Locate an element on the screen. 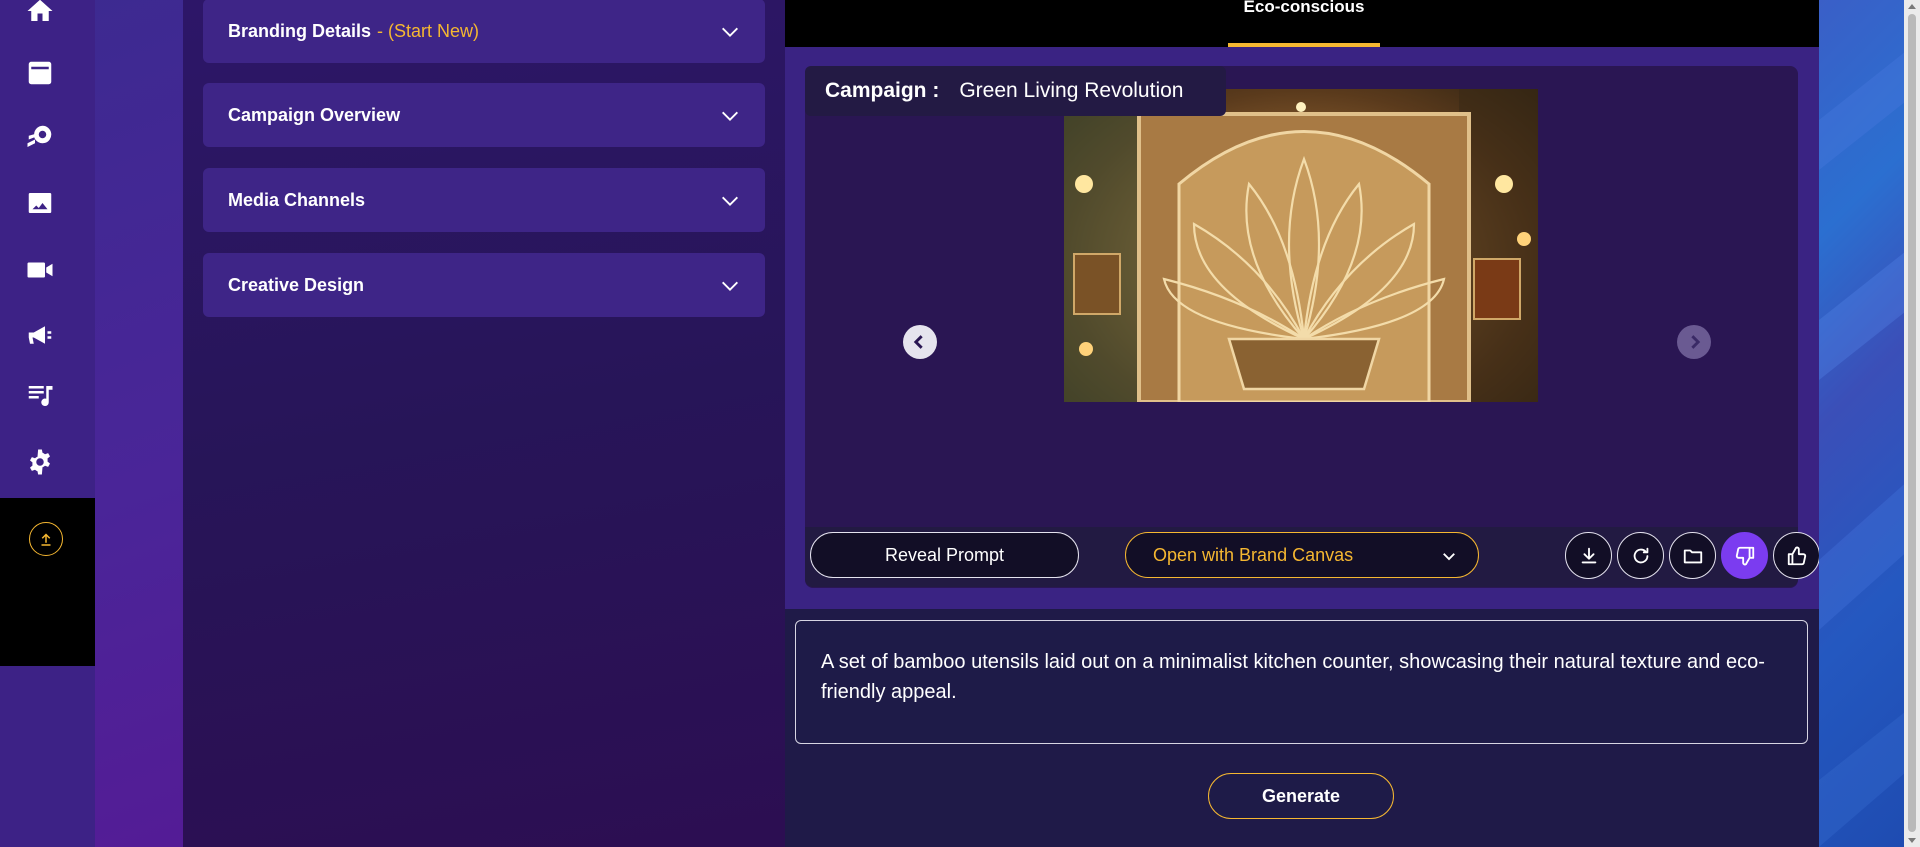 The image size is (1920, 847). generated-image is located at coordinates (1301, 245).